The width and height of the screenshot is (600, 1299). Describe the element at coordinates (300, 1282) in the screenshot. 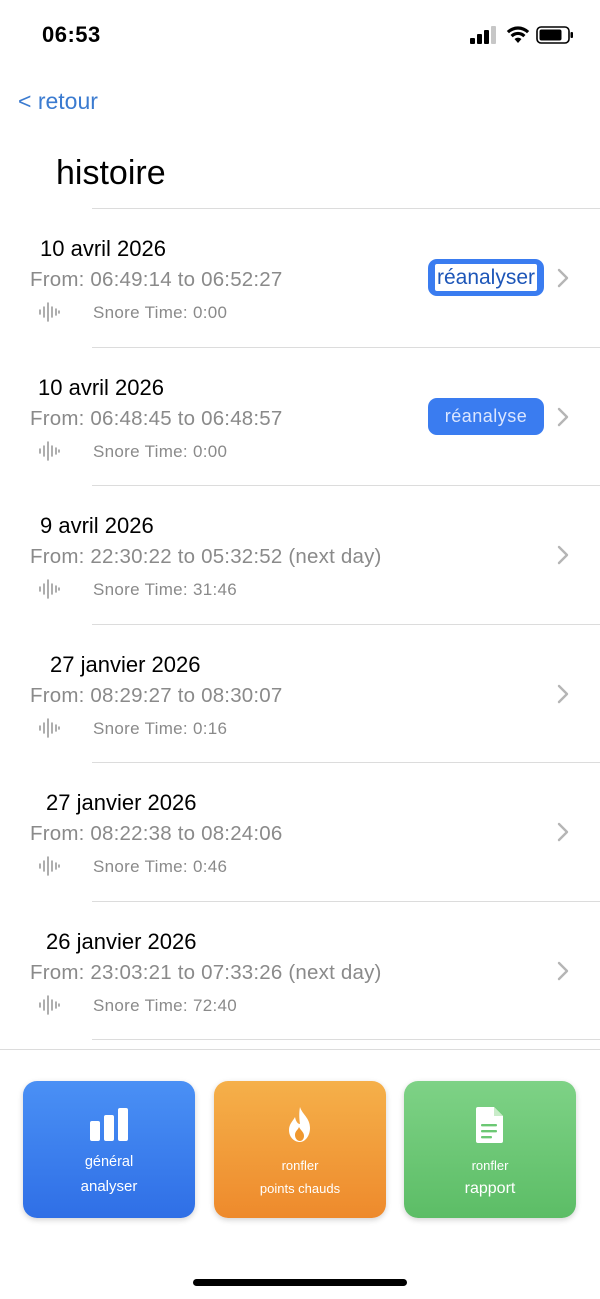

I see `home-indicator` at that location.